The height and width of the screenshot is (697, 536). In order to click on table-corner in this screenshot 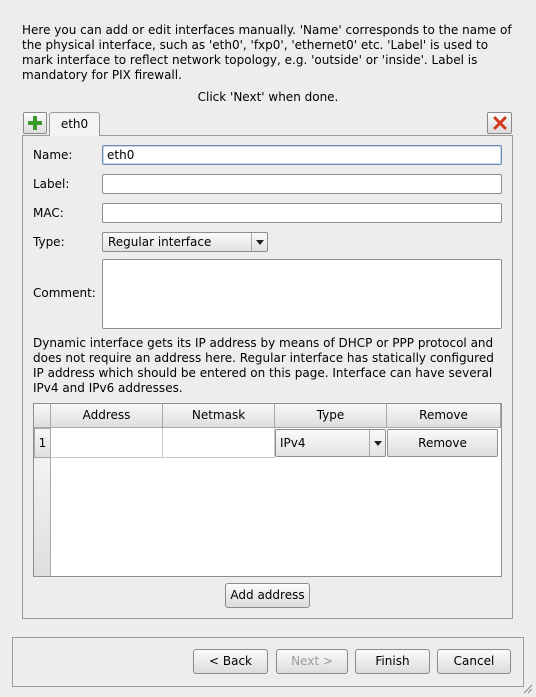, I will do `click(42, 416)`.